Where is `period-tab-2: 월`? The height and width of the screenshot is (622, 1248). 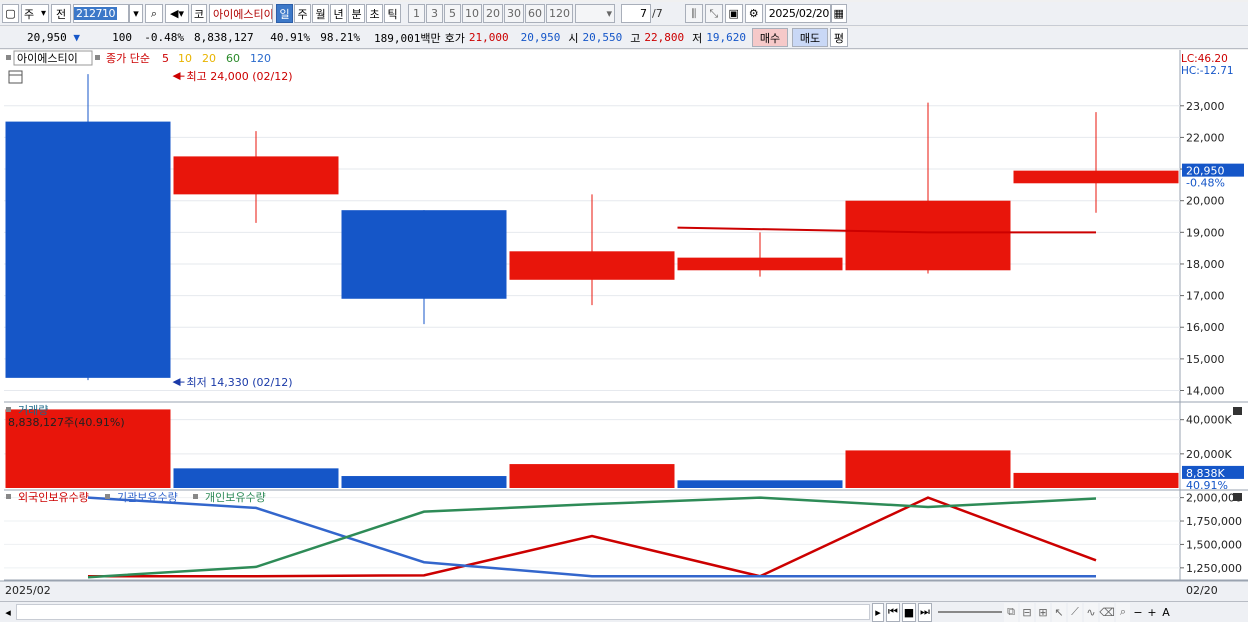 period-tab-2: 월 is located at coordinates (320, 13).